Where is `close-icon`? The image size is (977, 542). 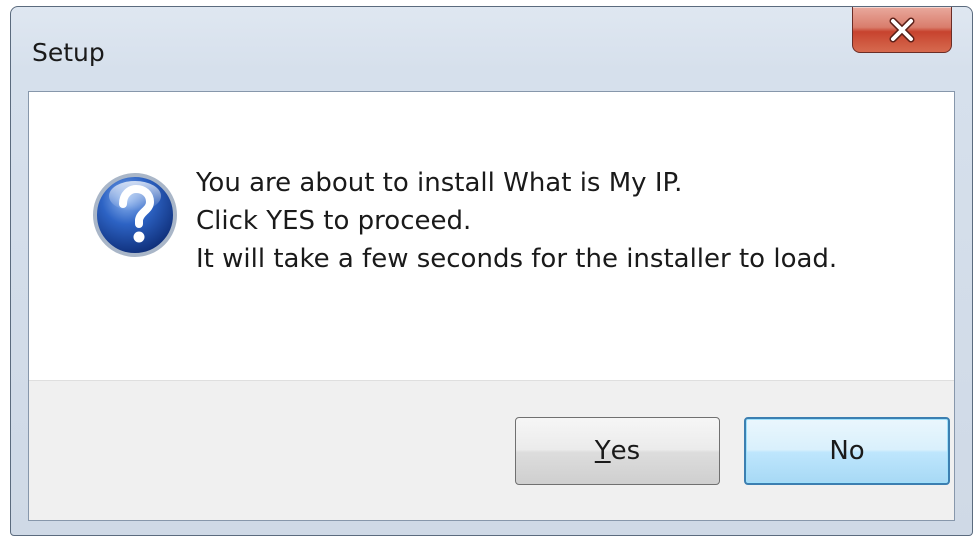 close-icon is located at coordinates (902, 30).